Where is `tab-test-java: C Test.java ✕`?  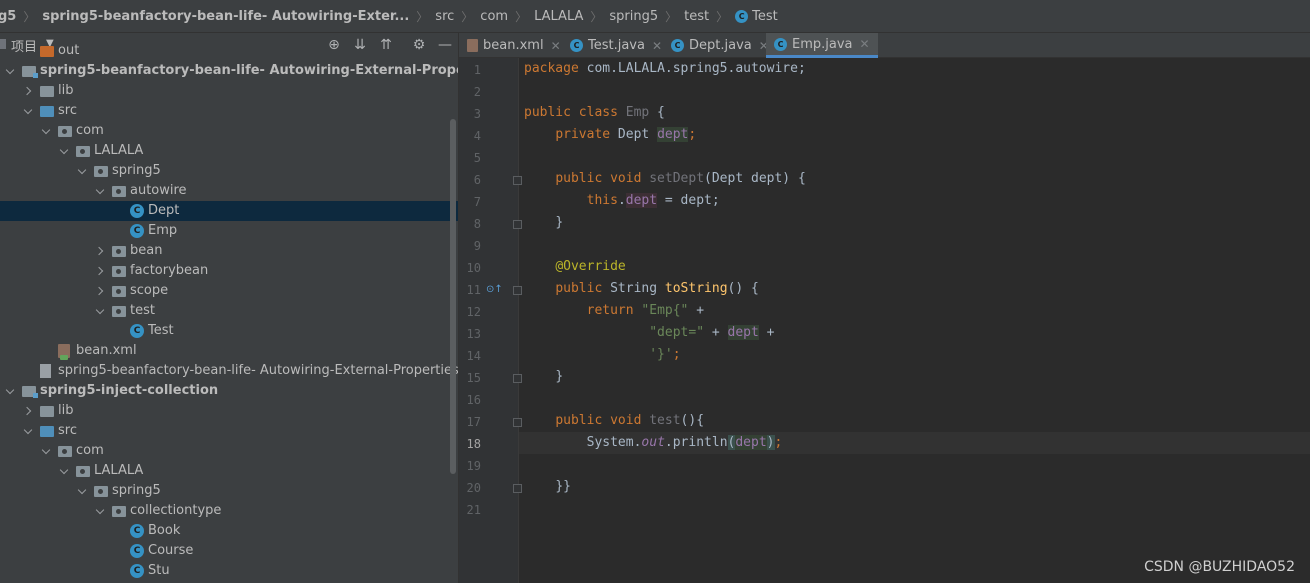
tab-test-java: C Test.java ✕ is located at coordinates (616, 45).